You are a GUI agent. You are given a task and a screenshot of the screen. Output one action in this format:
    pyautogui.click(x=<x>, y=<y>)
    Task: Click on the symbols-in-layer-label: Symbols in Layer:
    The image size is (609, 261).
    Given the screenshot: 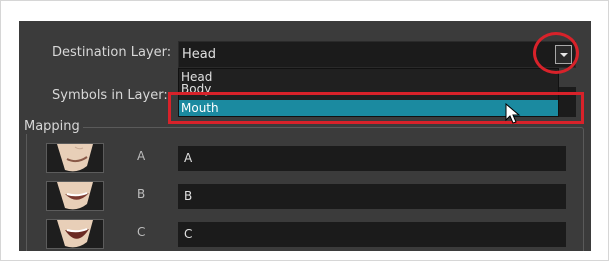 What is the action you would take?
    pyautogui.click(x=110, y=95)
    